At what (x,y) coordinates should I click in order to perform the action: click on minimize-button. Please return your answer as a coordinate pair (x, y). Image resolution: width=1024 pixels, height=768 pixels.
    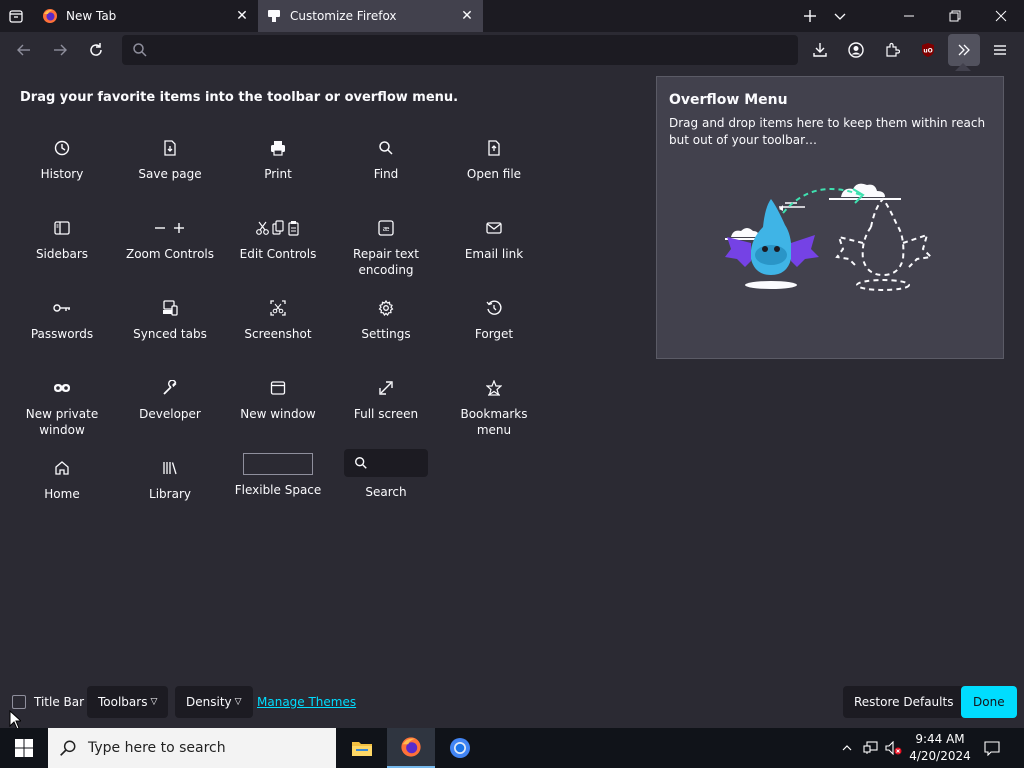
    Looking at the image, I should click on (909, 16).